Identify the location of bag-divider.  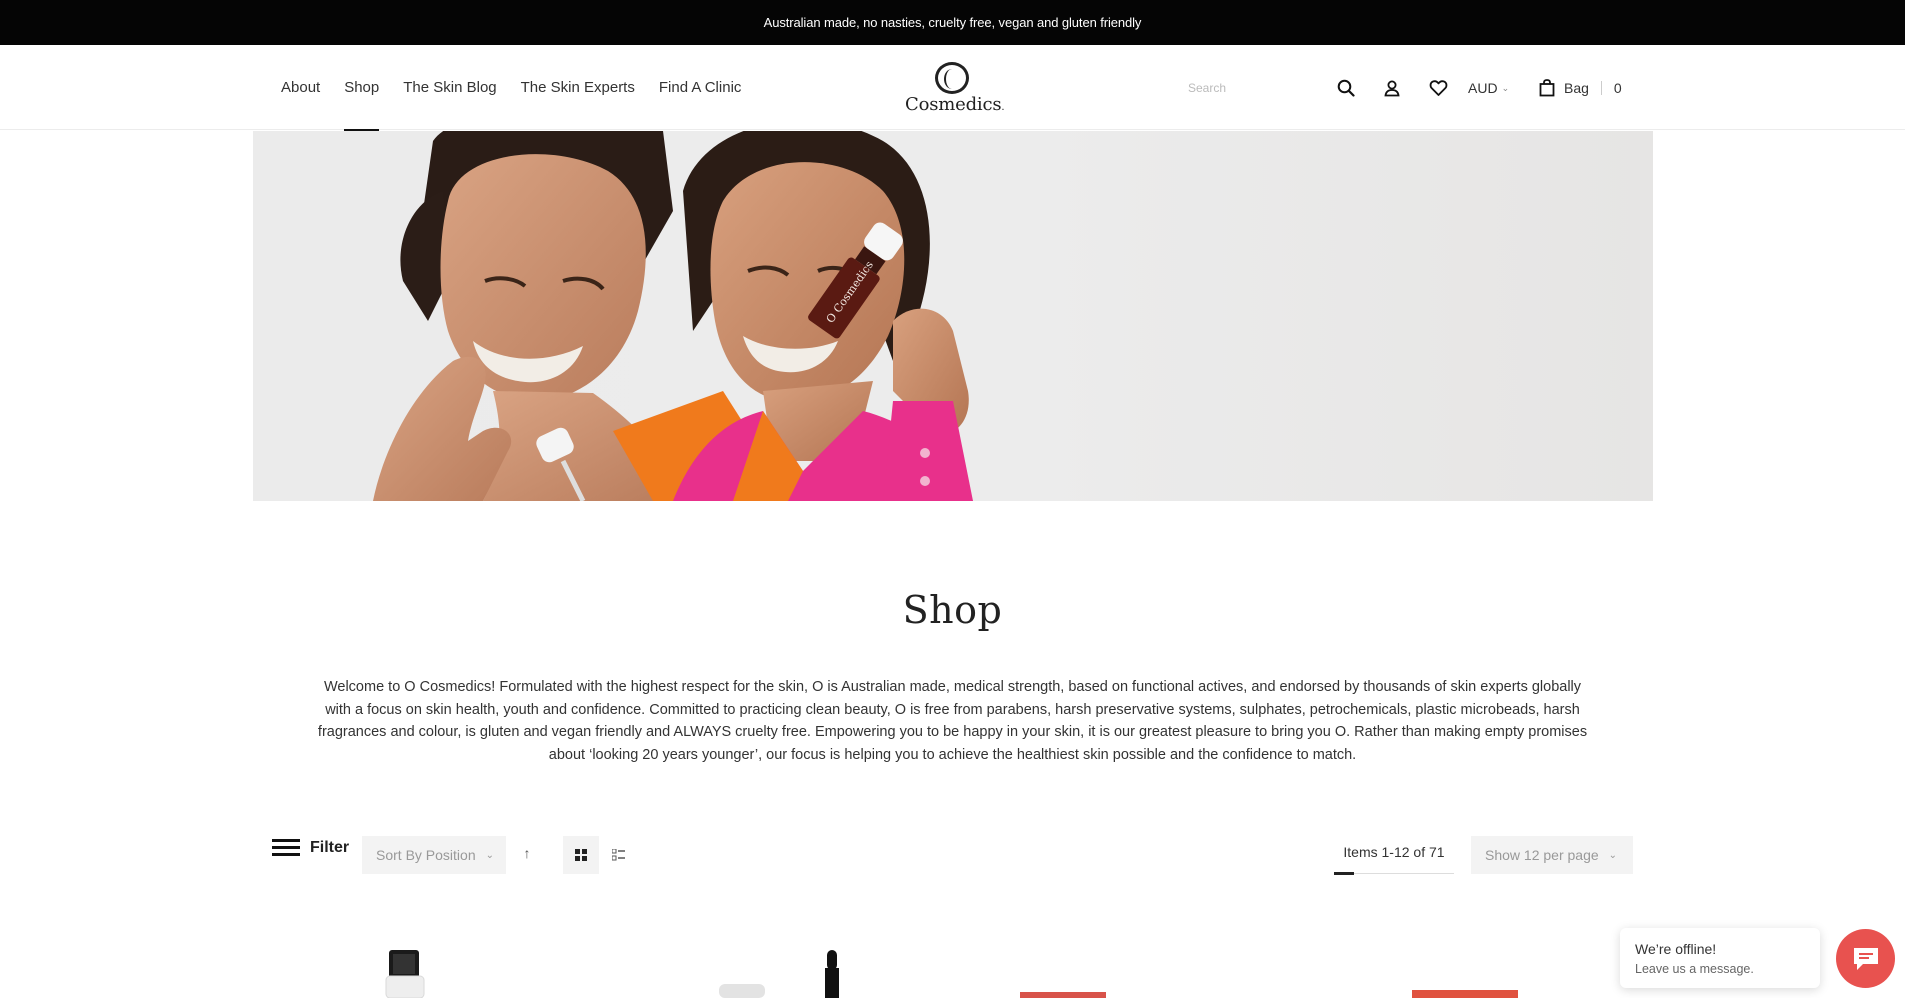
(1601, 88).